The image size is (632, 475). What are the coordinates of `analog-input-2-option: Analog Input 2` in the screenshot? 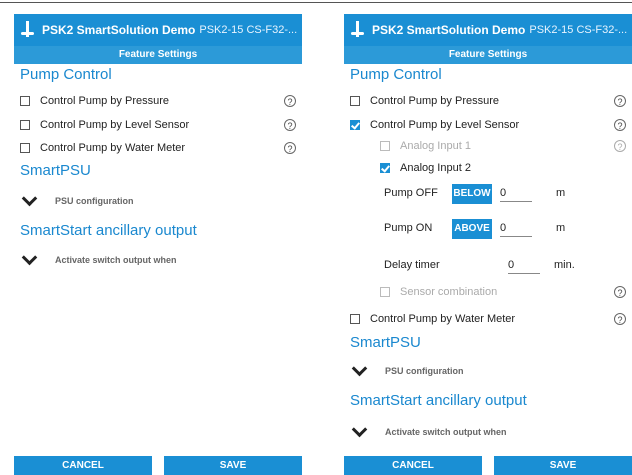 It's located at (503, 168).